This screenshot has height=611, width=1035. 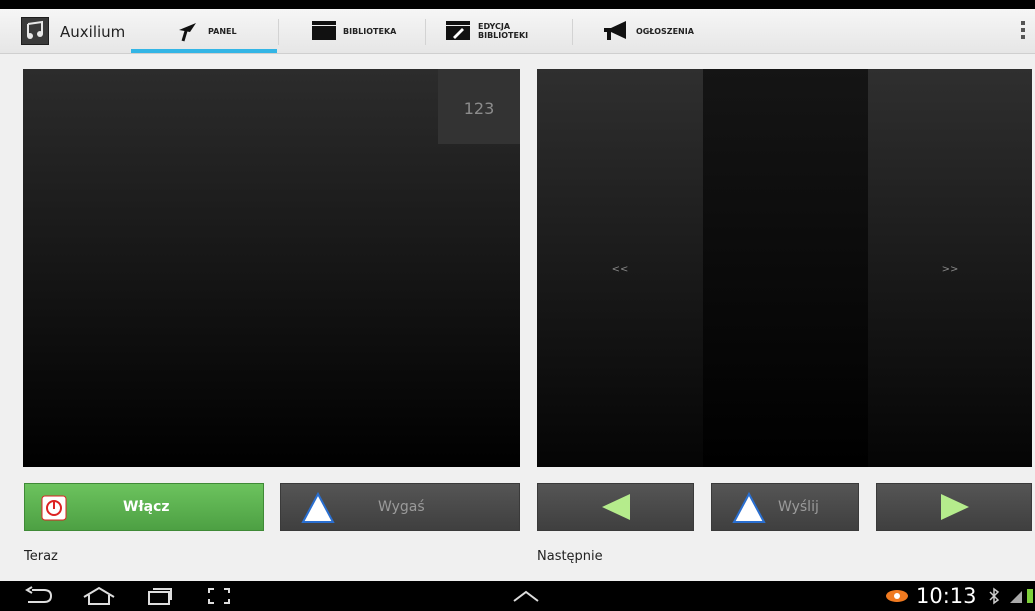 What do you see at coordinates (785, 268) in the screenshot?
I see `next-slide-panel` at bounding box center [785, 268].